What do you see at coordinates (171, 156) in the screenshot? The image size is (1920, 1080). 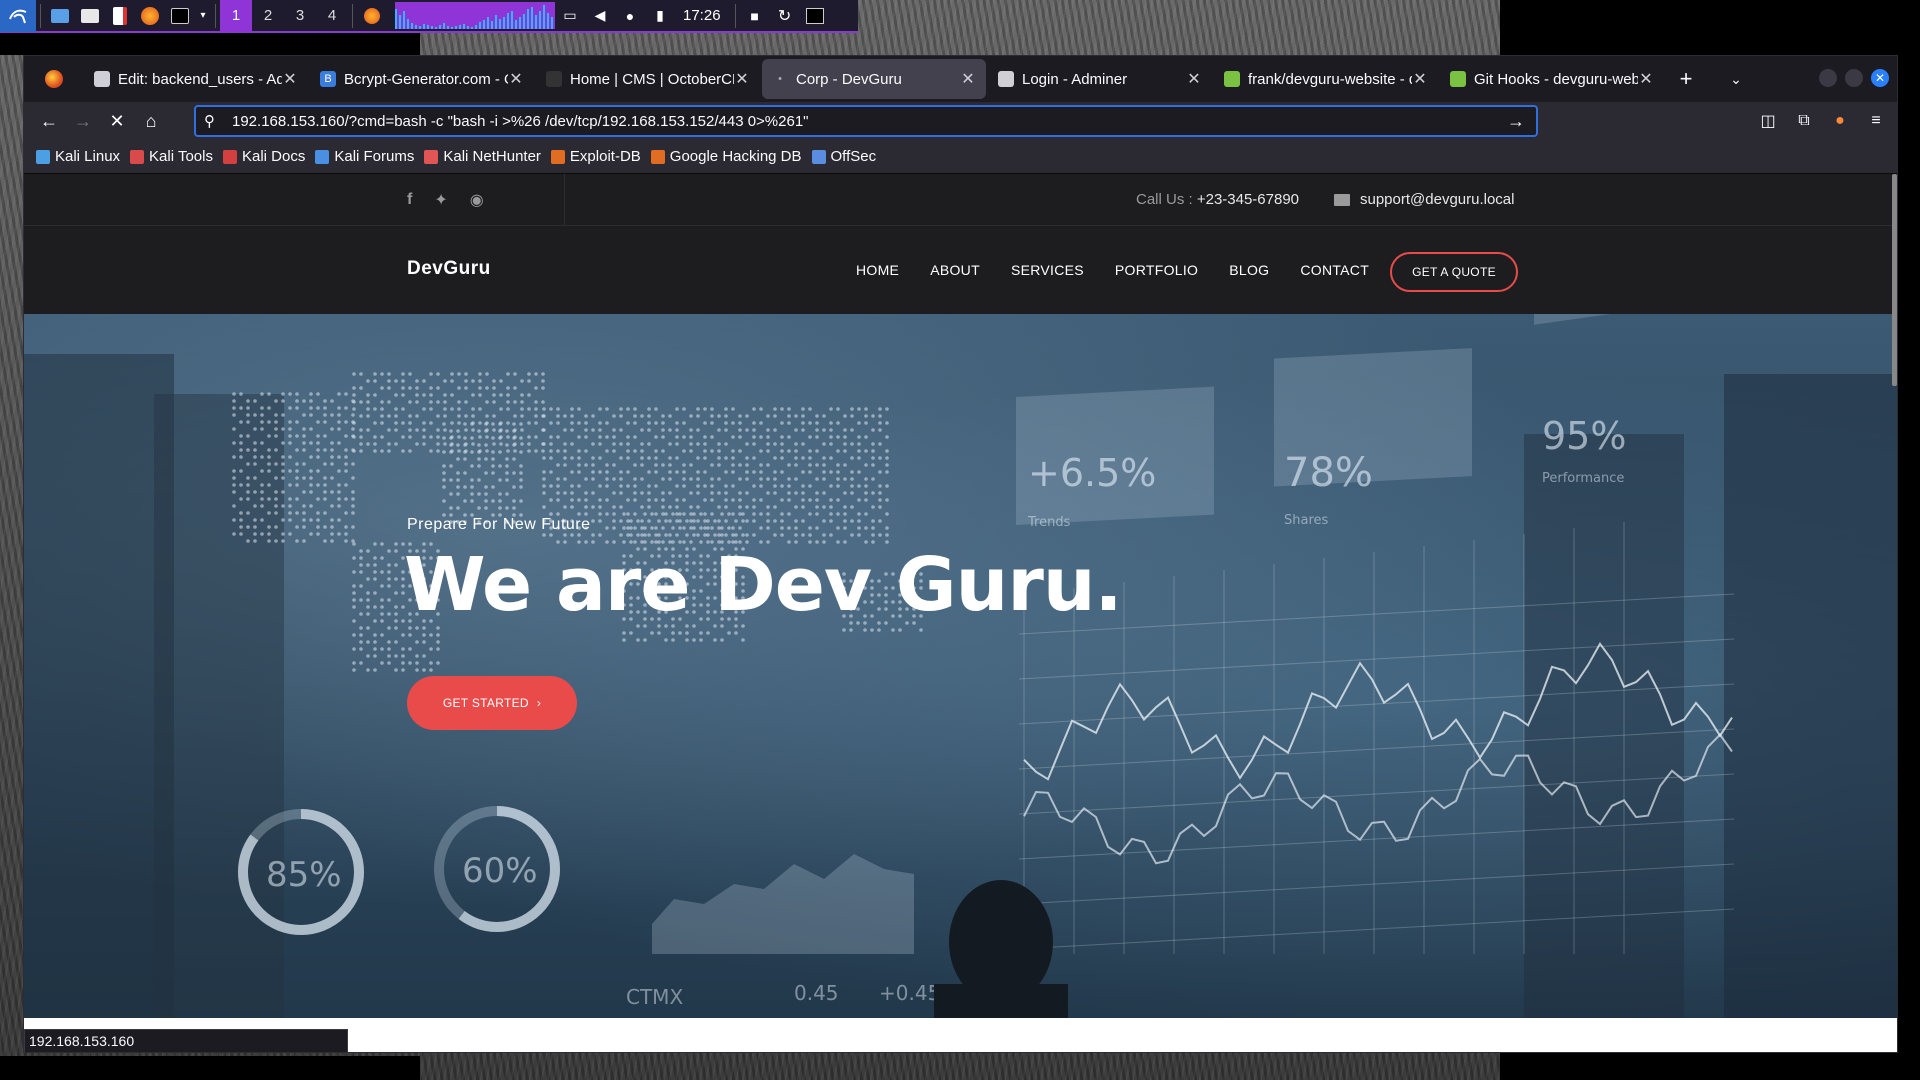 I see `bookmark-kali-tools: Kali Tools` at bounding box center [171, 156].